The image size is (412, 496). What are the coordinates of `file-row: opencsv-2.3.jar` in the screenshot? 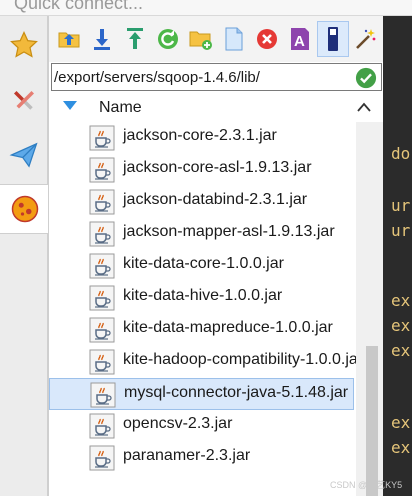 It's located at (201, 426).